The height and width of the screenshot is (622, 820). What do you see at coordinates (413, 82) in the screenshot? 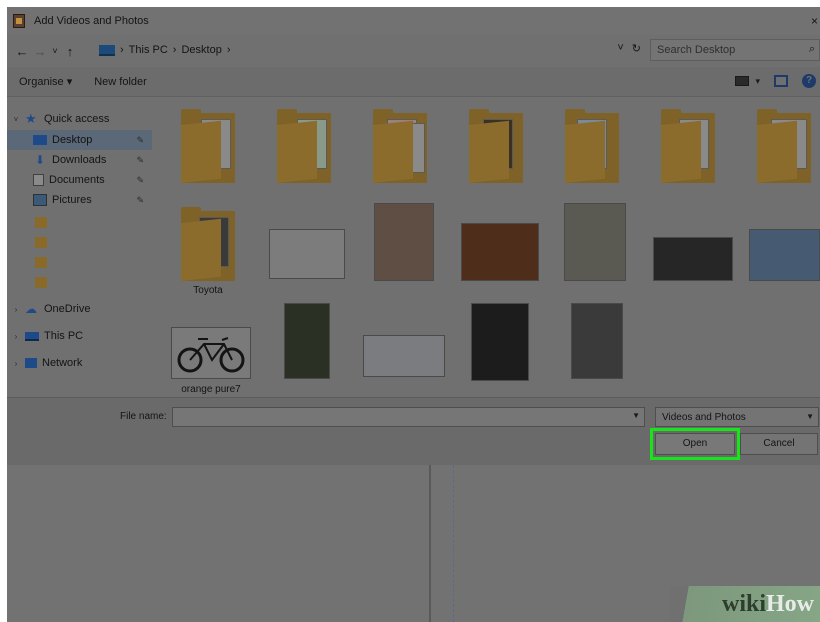
I see `command-toolbar: Organise ▾ New folder ▾ ?` at bounding box center [413, 82].